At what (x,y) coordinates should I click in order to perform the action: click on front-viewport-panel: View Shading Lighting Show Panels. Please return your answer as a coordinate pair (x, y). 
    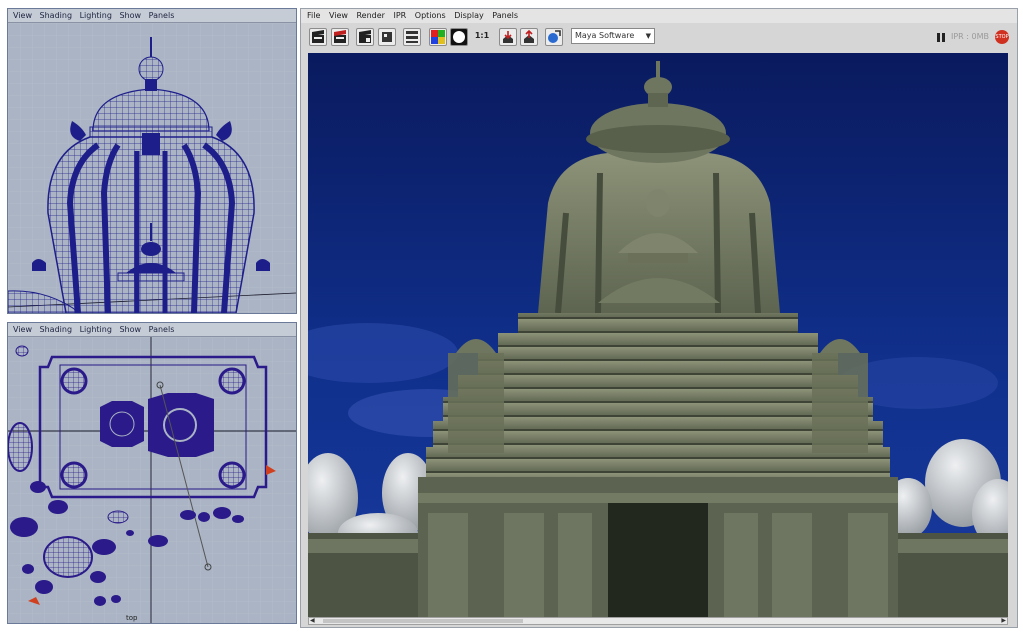
    Looking at the image, I should click on (152, 161).